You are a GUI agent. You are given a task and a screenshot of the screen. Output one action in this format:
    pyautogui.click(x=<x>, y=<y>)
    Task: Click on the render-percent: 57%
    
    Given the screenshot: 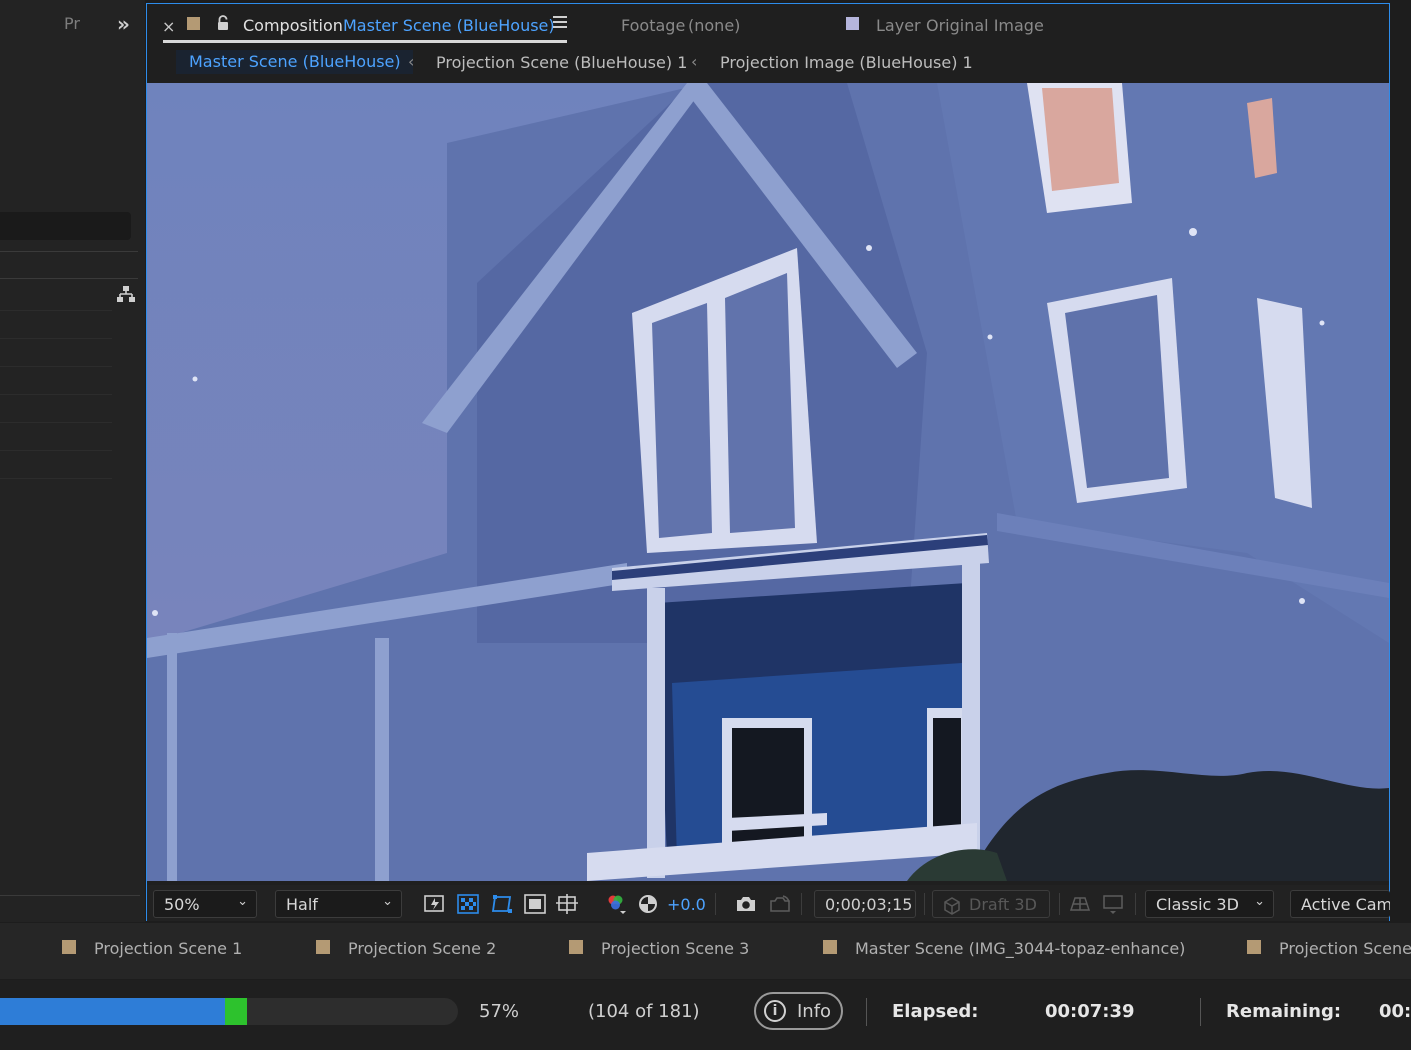 What is the action you would take?
    pyautogui.click(x=499, y=1011)
    